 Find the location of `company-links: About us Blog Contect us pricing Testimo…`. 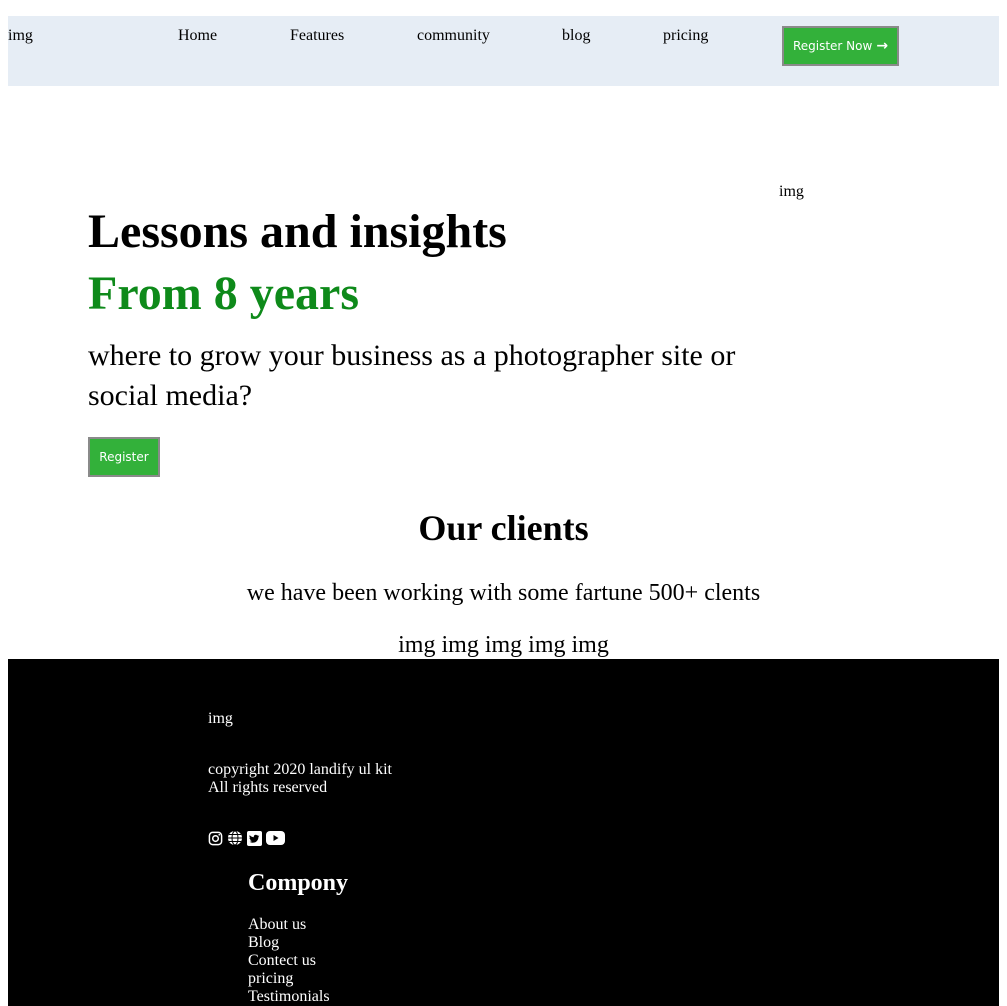

company-links: About us Blog Contect us pricing Testimo… is located at coordinates (289, 961).